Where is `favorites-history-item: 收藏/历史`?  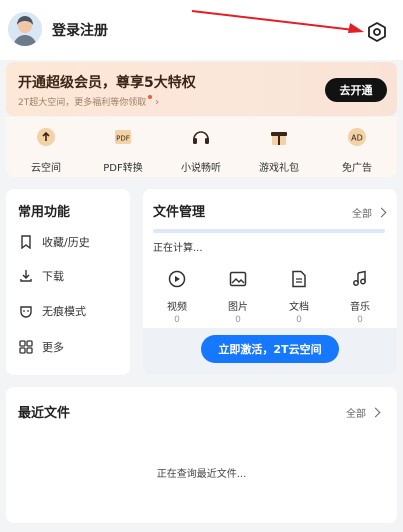
favorites-history-item: 收藏/历史 is located at coordinates (54, 242).